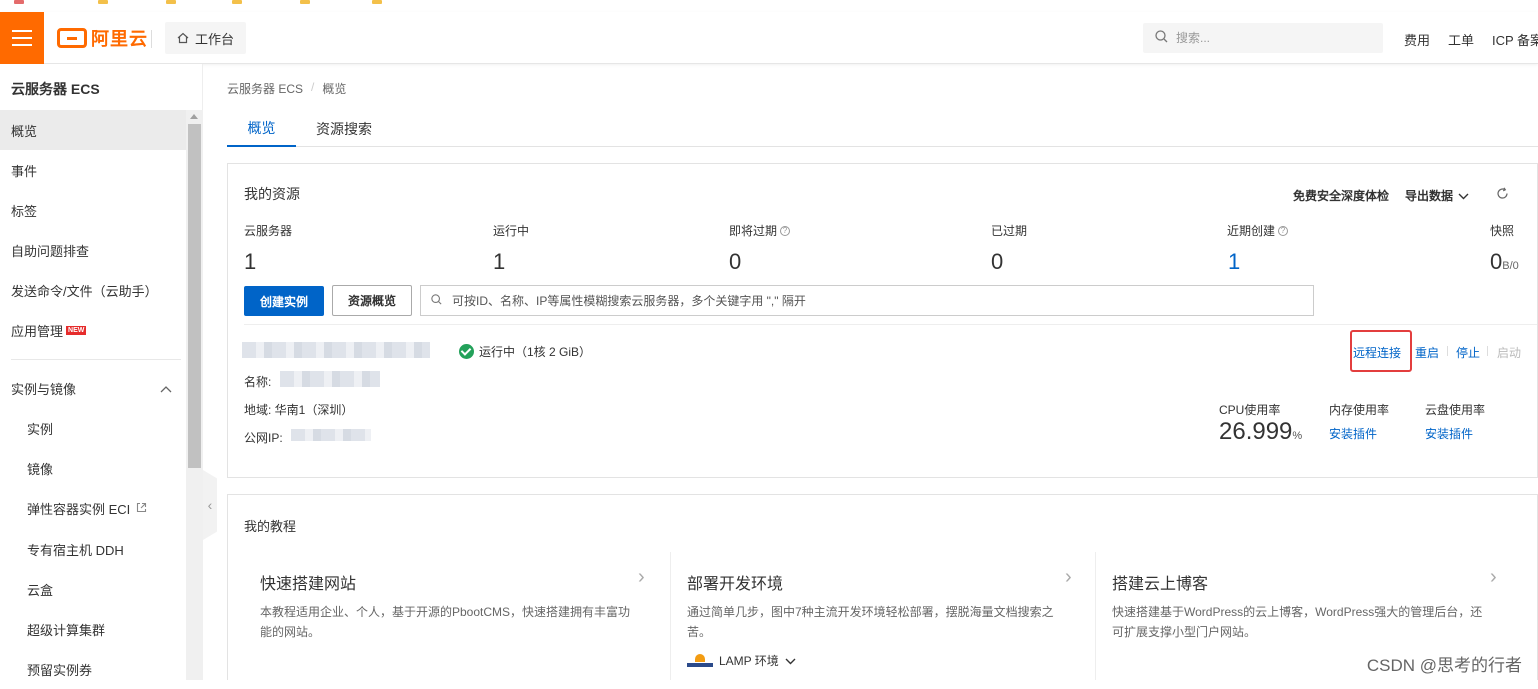 This screenshot has height=689, width=1538. What do you see at coordinates (1496, 261) in the screenshot?
I see `snapshot-value: 0` at bounding box center [1496, 261].